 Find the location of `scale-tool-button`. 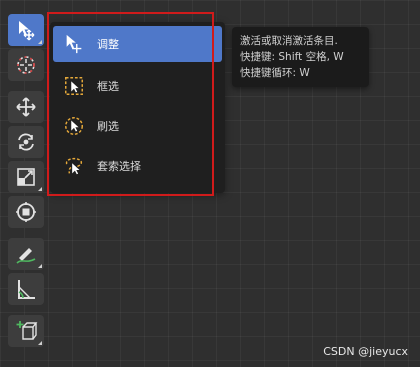

scale-tool-button is located at coordinates (26, 177).